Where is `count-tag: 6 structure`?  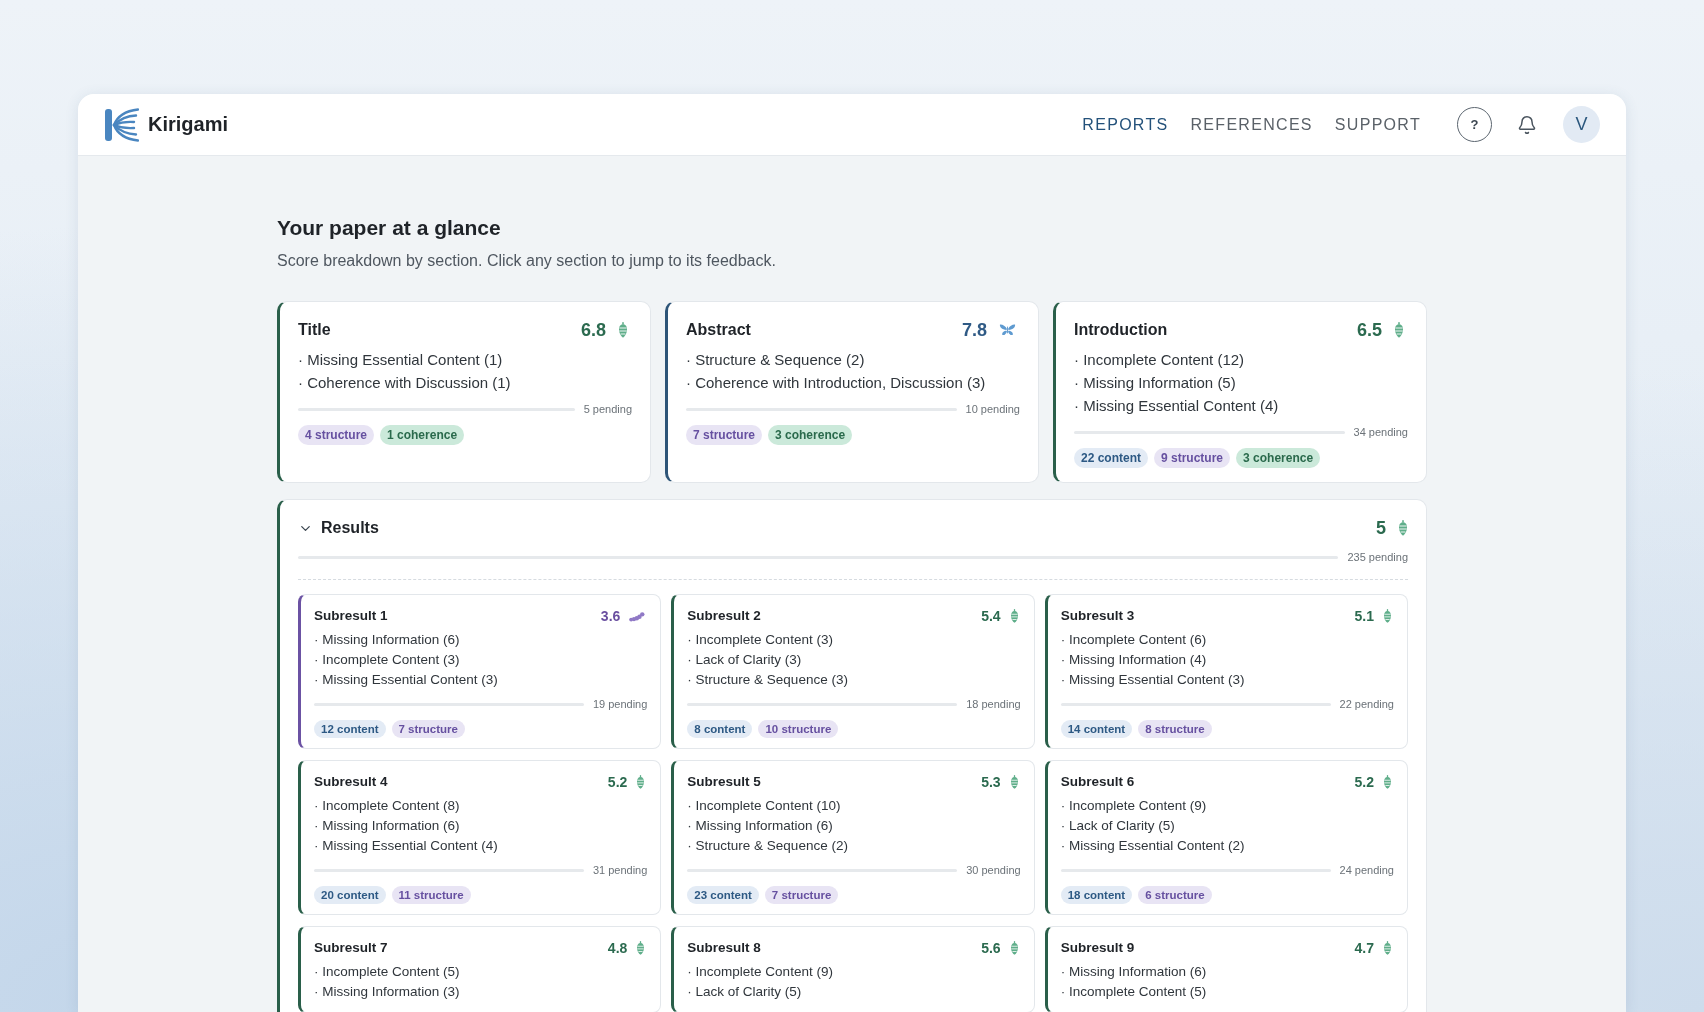 count-tag: 6 structure is located at coordinates (1175, 895).